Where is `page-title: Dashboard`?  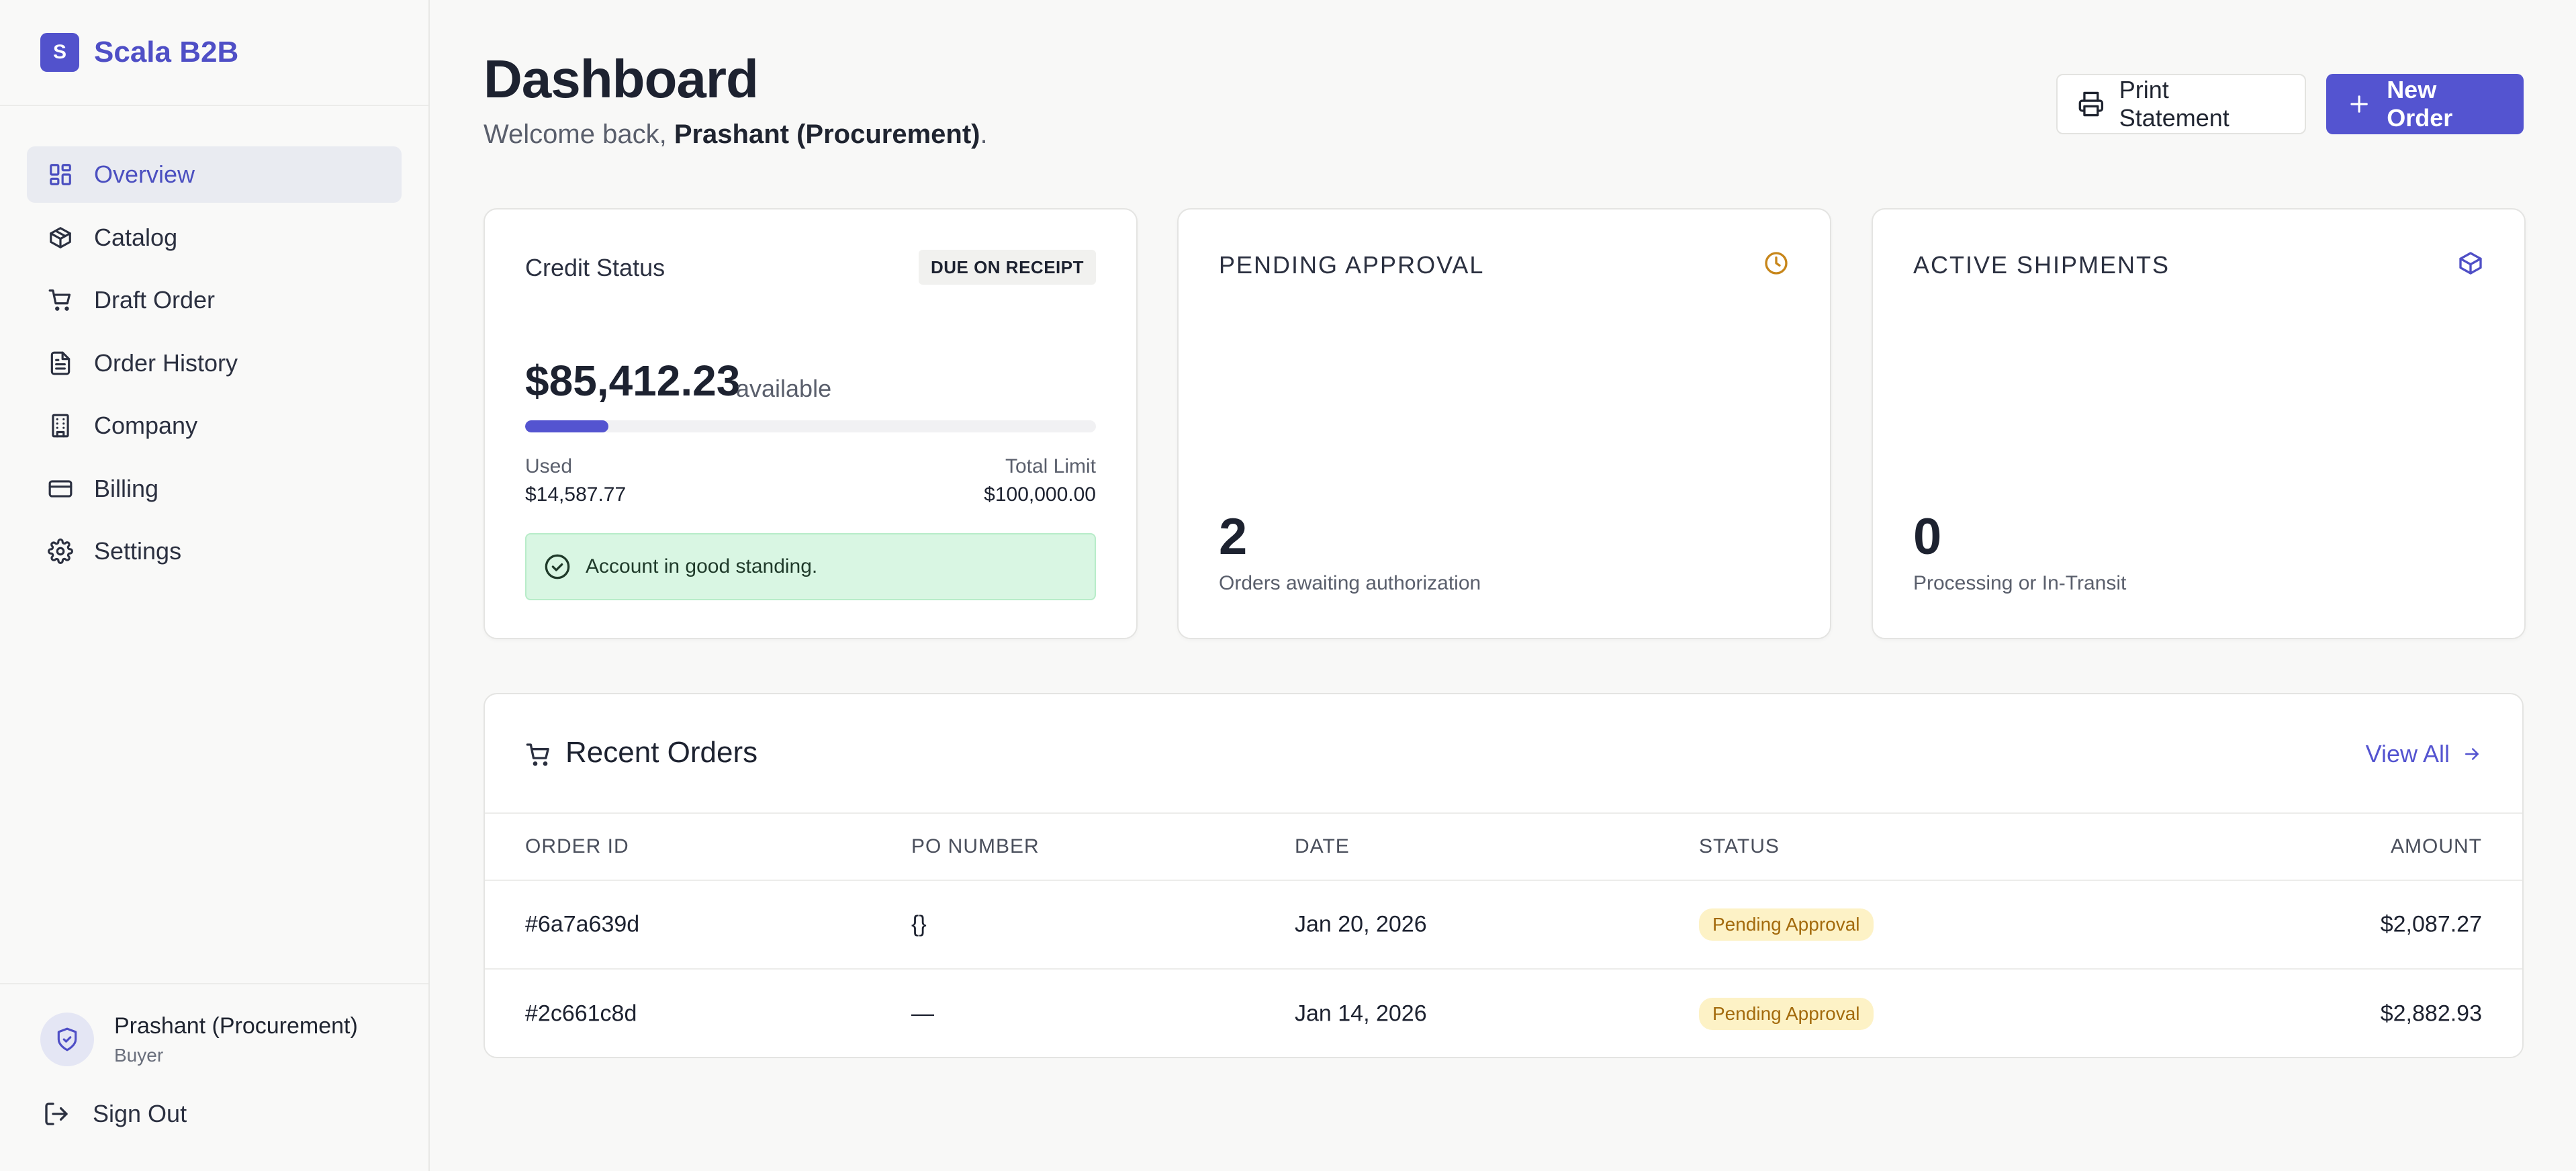 page-title: Dashboard is located at coordinates (621, 79).